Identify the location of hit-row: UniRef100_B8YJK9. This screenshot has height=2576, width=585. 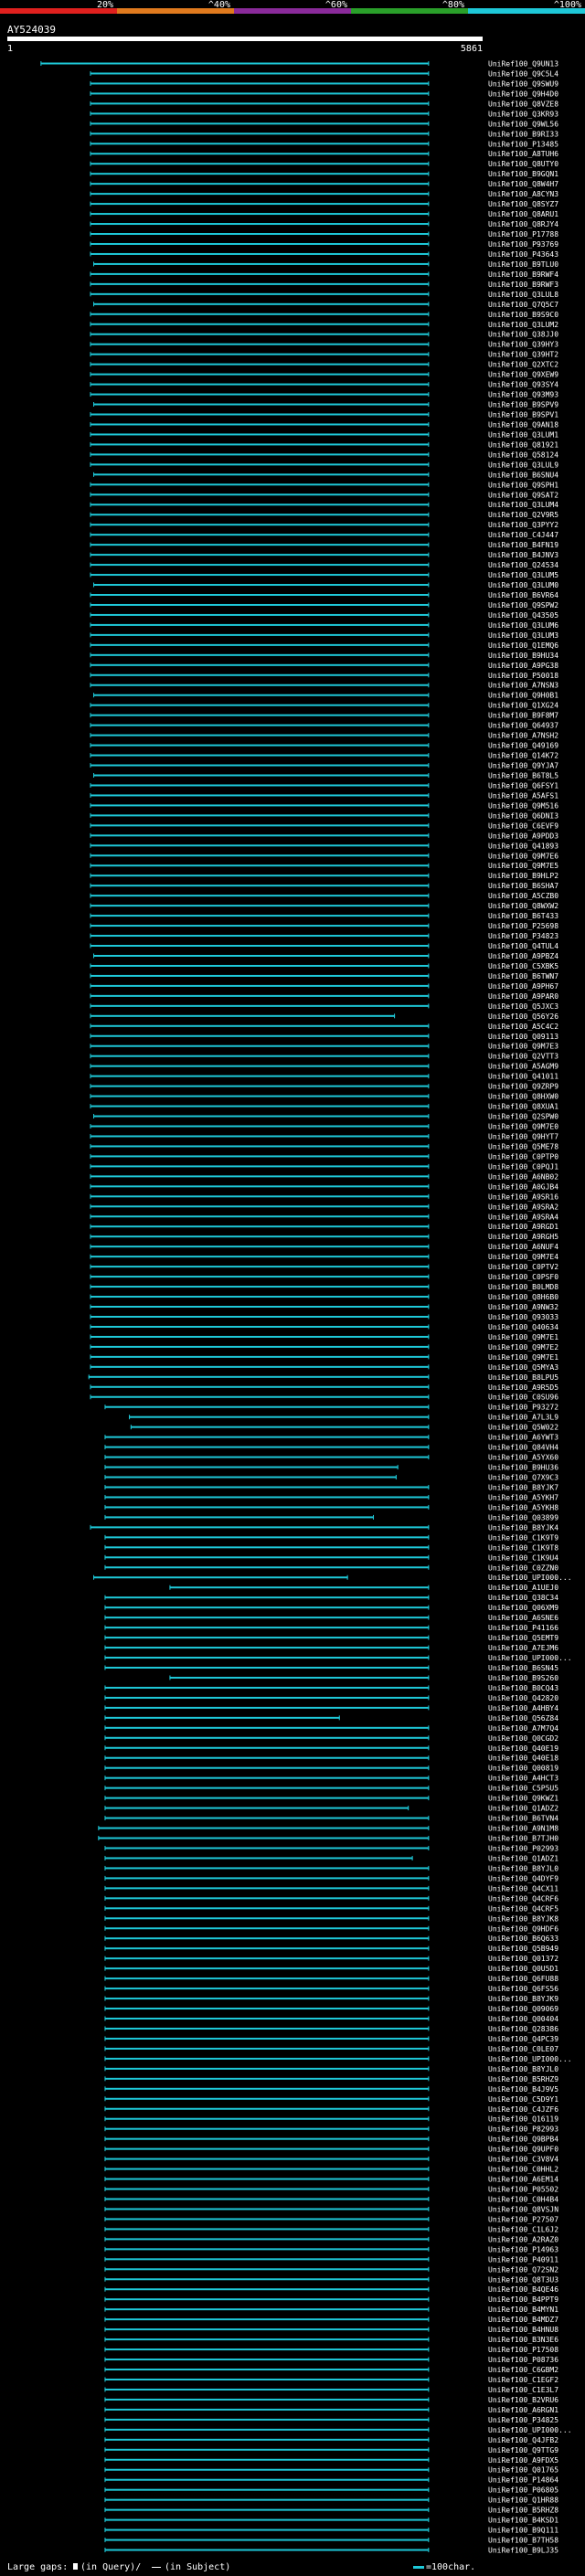
(331, 1999).